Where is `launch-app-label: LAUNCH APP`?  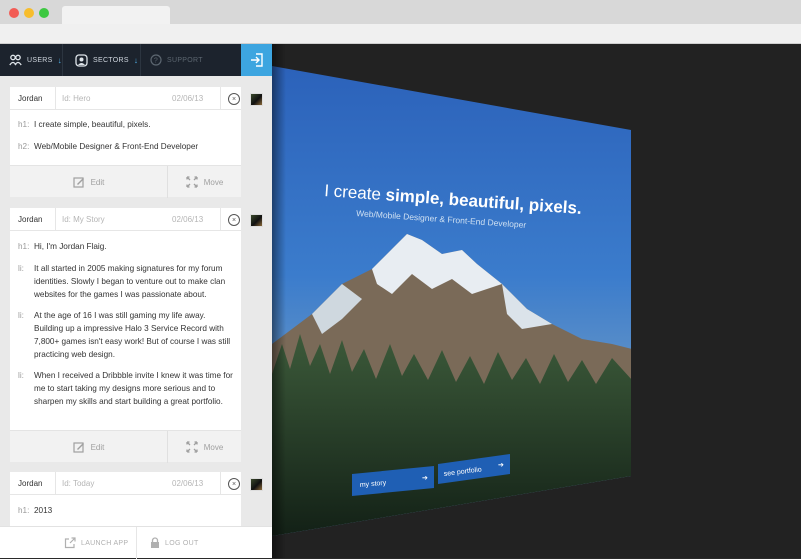
launch-app-label: LAUNCH APP is located at coordinates (105, 543).